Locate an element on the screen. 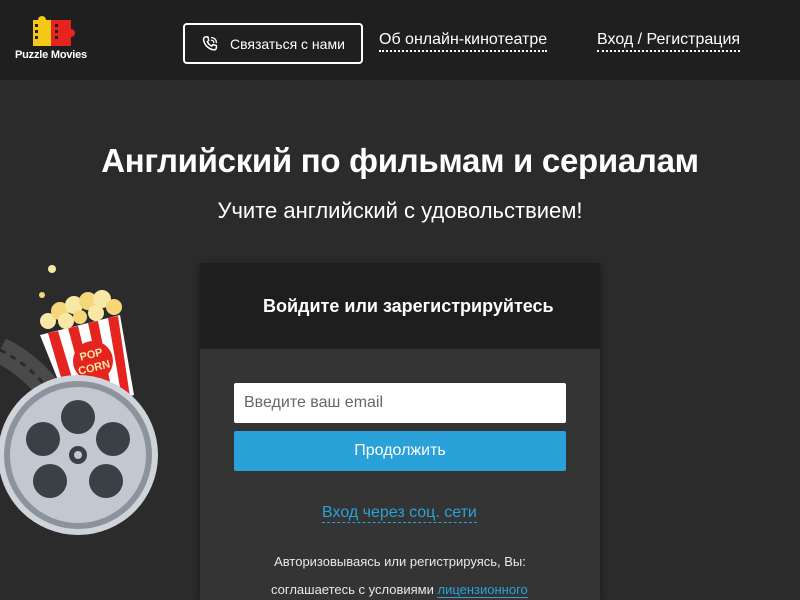 The height and width of the screenshot is (600, 800). nav-login-link: Вход / Регистрация is located at coordinates (669, 41).